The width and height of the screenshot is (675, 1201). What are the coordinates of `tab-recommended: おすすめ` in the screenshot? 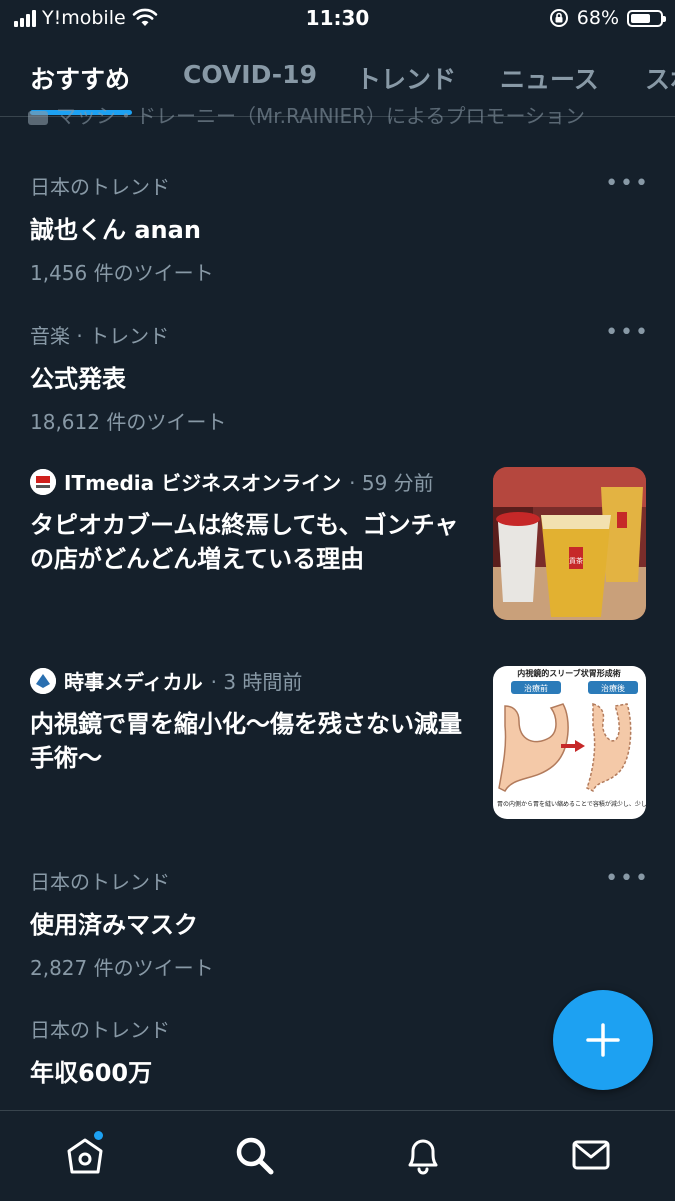 It's located at (80, 78).